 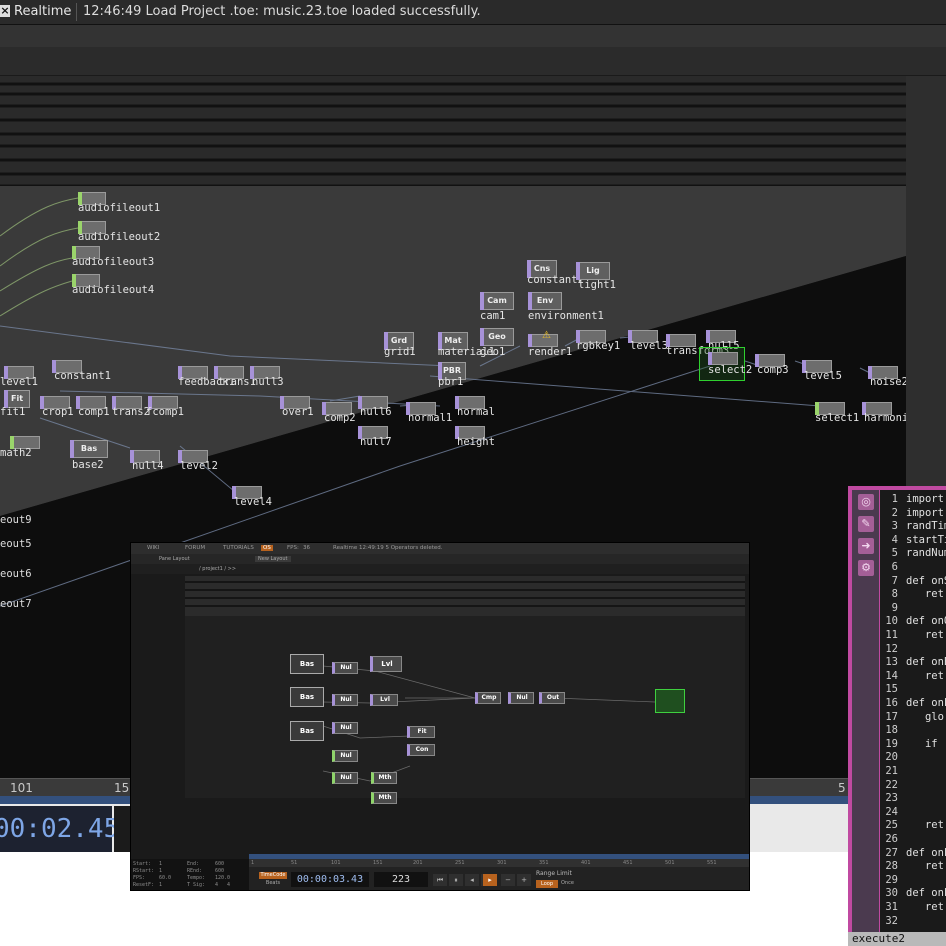 I want to click on inner-fit-node: Fit, so click(x=421, y=732).